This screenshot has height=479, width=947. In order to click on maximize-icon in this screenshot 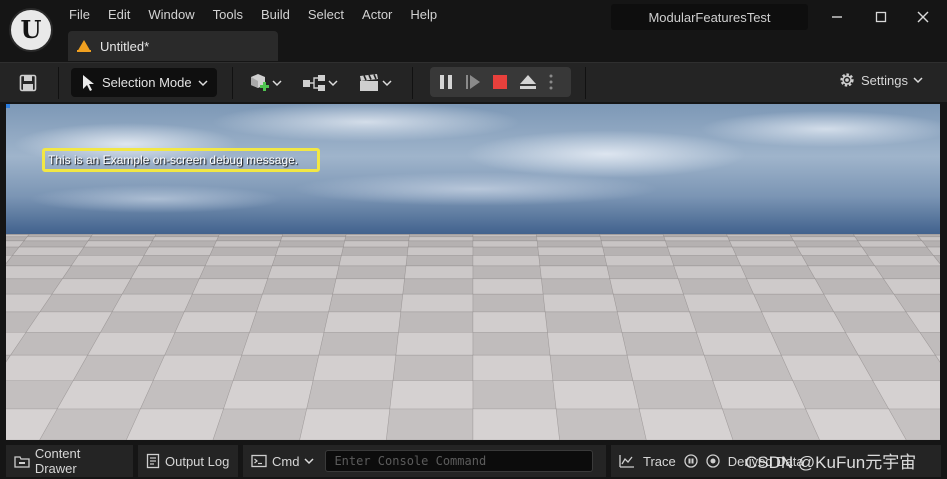, I will do `click(881, 17)`.